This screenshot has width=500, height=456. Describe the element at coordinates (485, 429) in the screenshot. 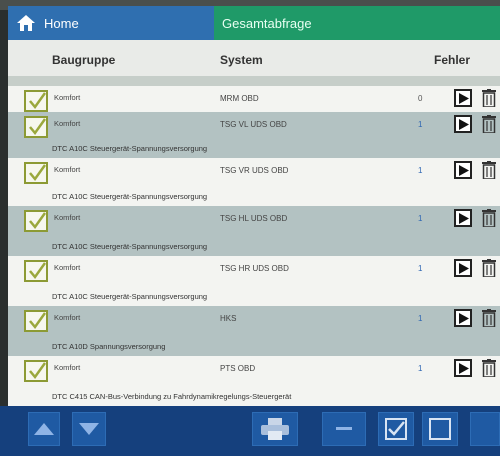

I see `more-button` at that location.